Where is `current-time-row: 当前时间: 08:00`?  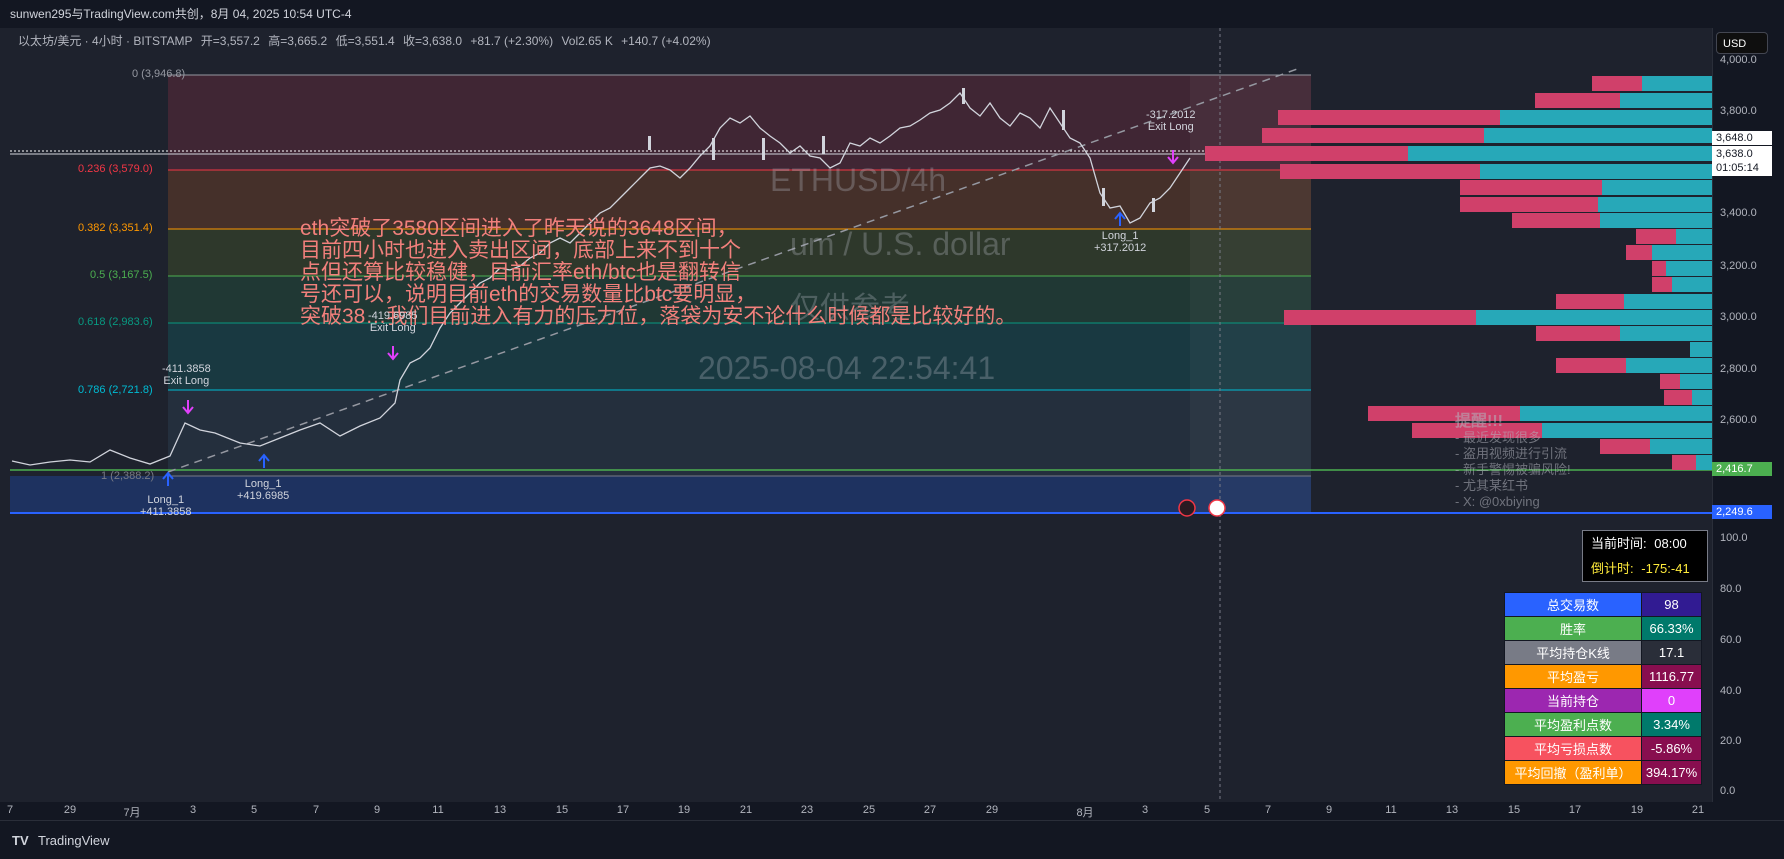 current-time-row: 当前时间: 08:00 is located at coordinates (1645, 543).